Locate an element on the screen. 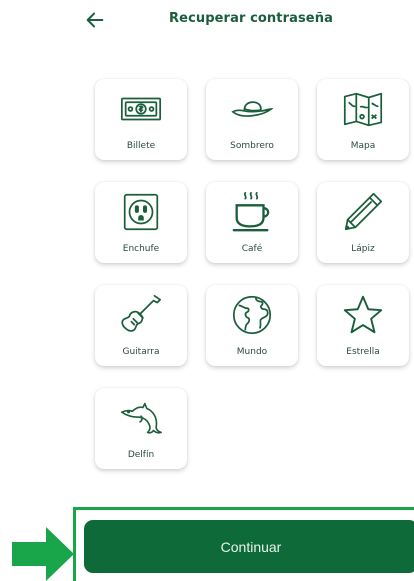  card-estrella: Estrella is located at coordinates (363, 325).